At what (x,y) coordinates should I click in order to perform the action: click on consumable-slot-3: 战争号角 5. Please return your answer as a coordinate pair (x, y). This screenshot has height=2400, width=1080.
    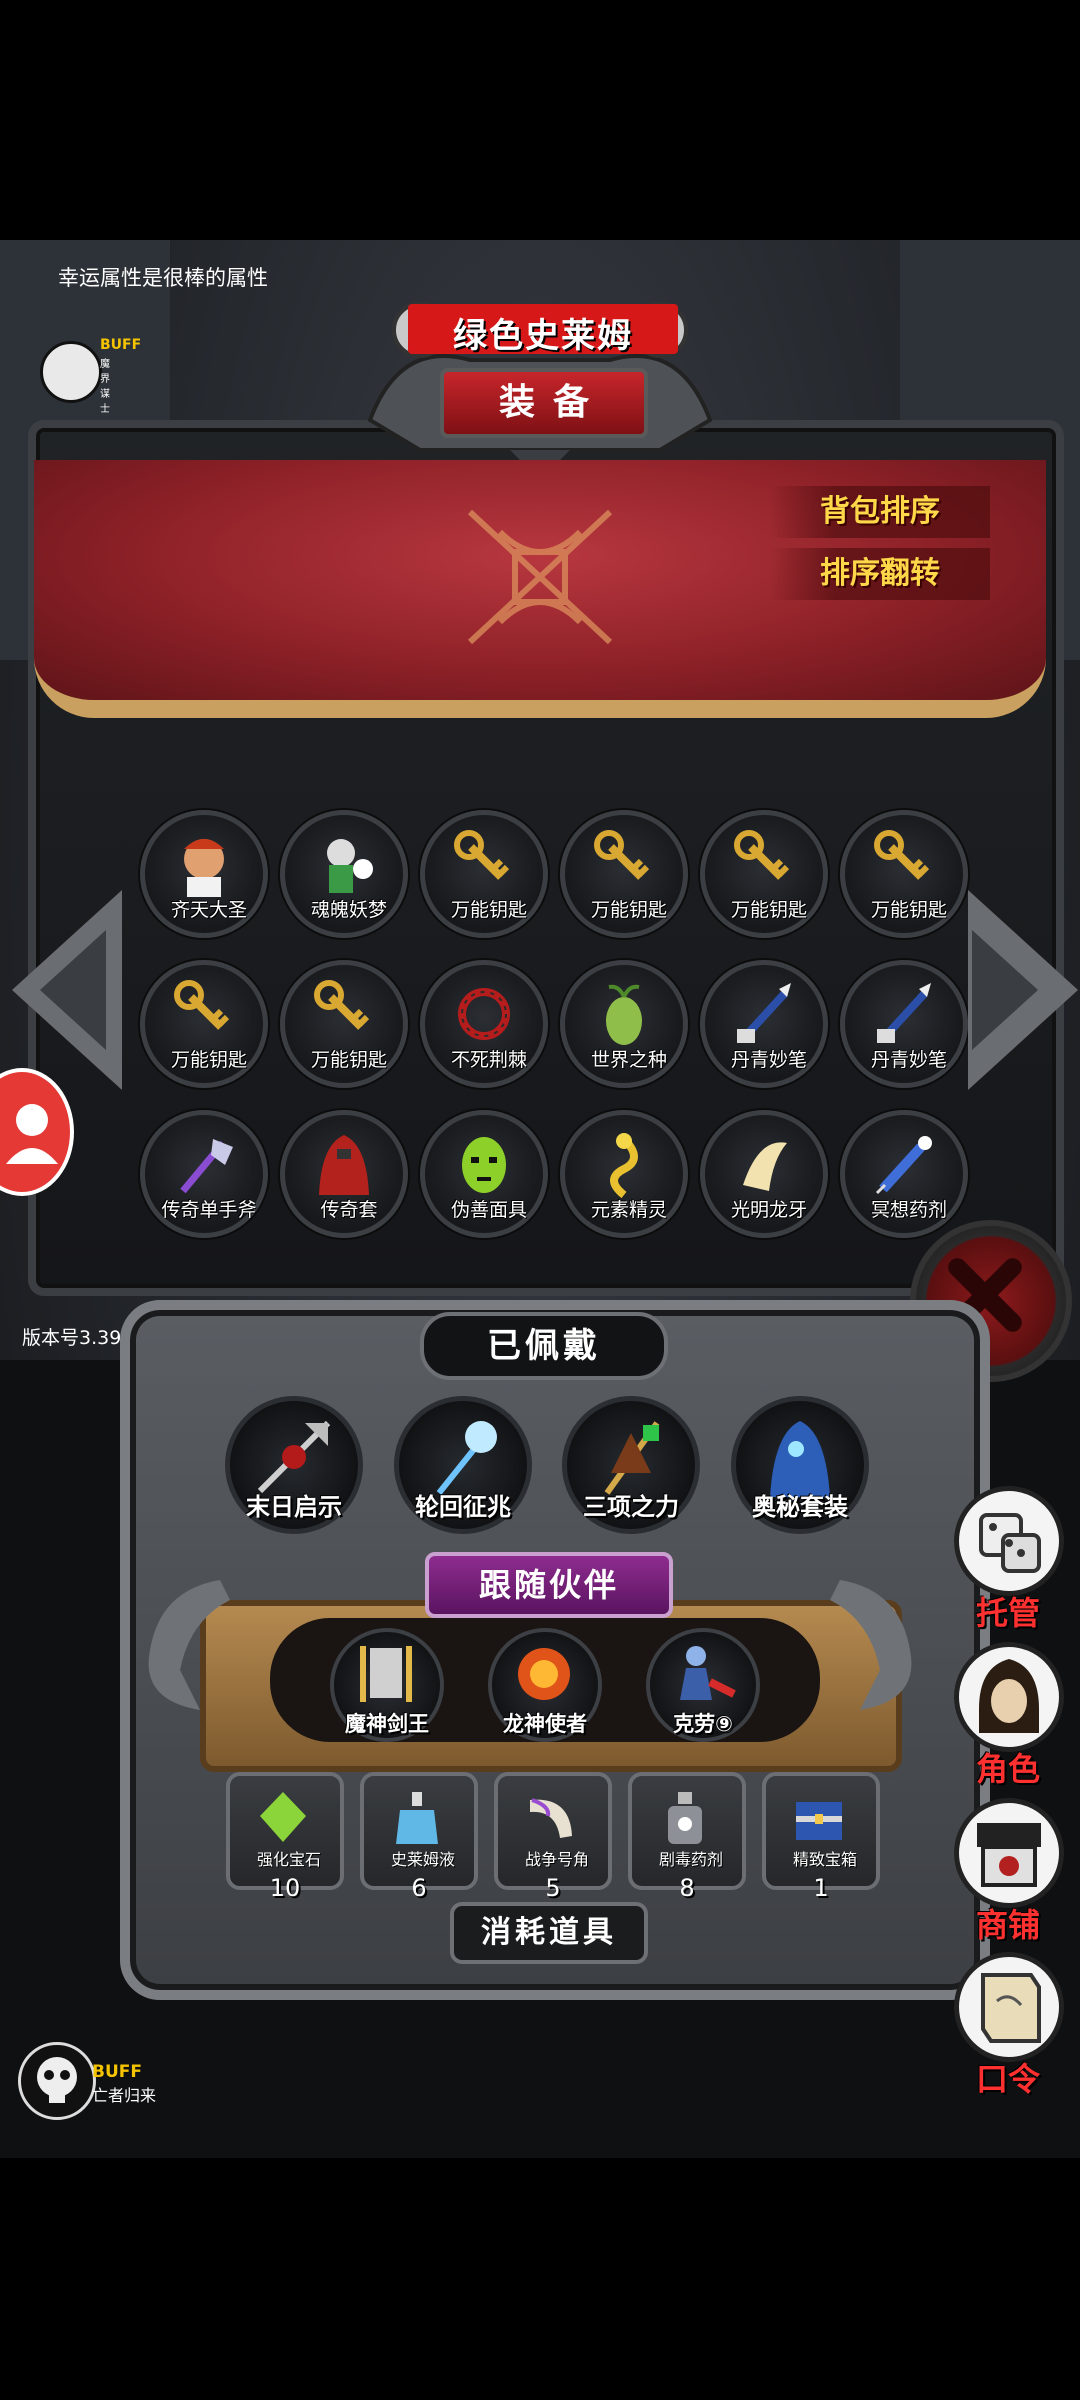
    Looking at the image, I should click on (553, 1837).